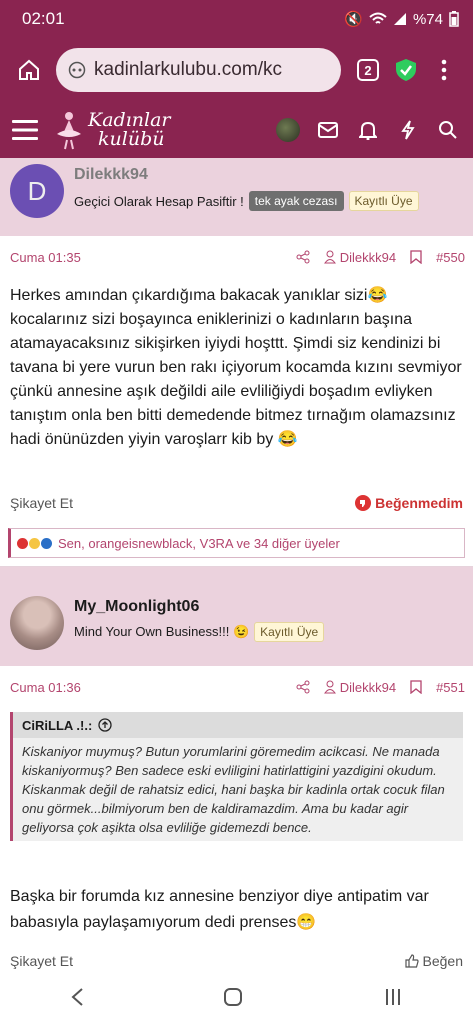 The height and width of the screenshot is (1024, 473). Describe the element at coordinates (43, 18) in the screenshot. I see `status-time: 02:01` at that location.